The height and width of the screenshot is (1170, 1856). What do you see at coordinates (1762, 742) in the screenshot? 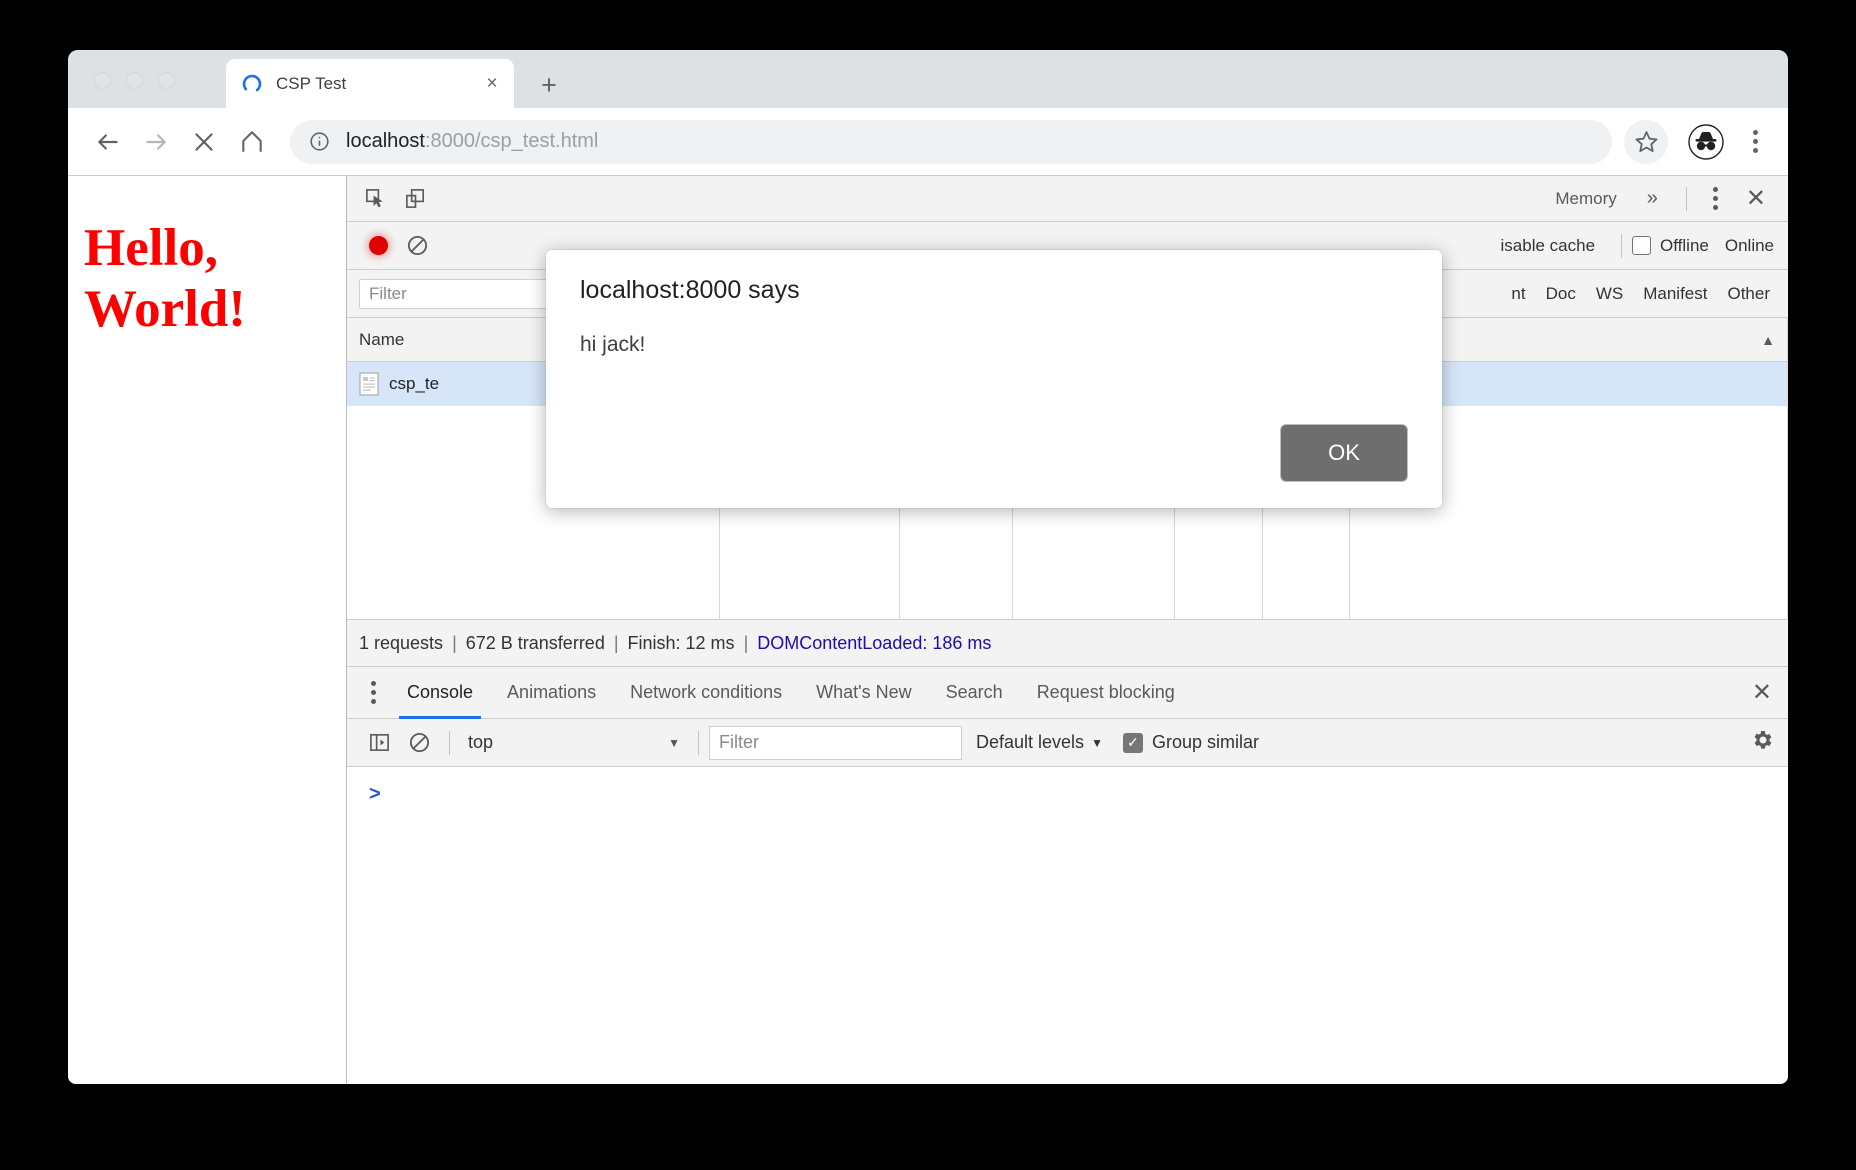
I see `gear-icon` at bounding box center [1762, 742].